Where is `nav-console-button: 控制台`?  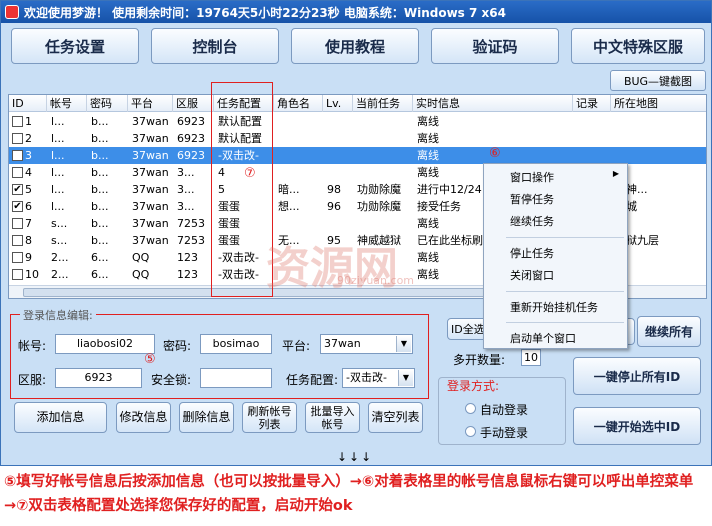 nav-console-button: 控制台 is located at coordinates (215, 46).